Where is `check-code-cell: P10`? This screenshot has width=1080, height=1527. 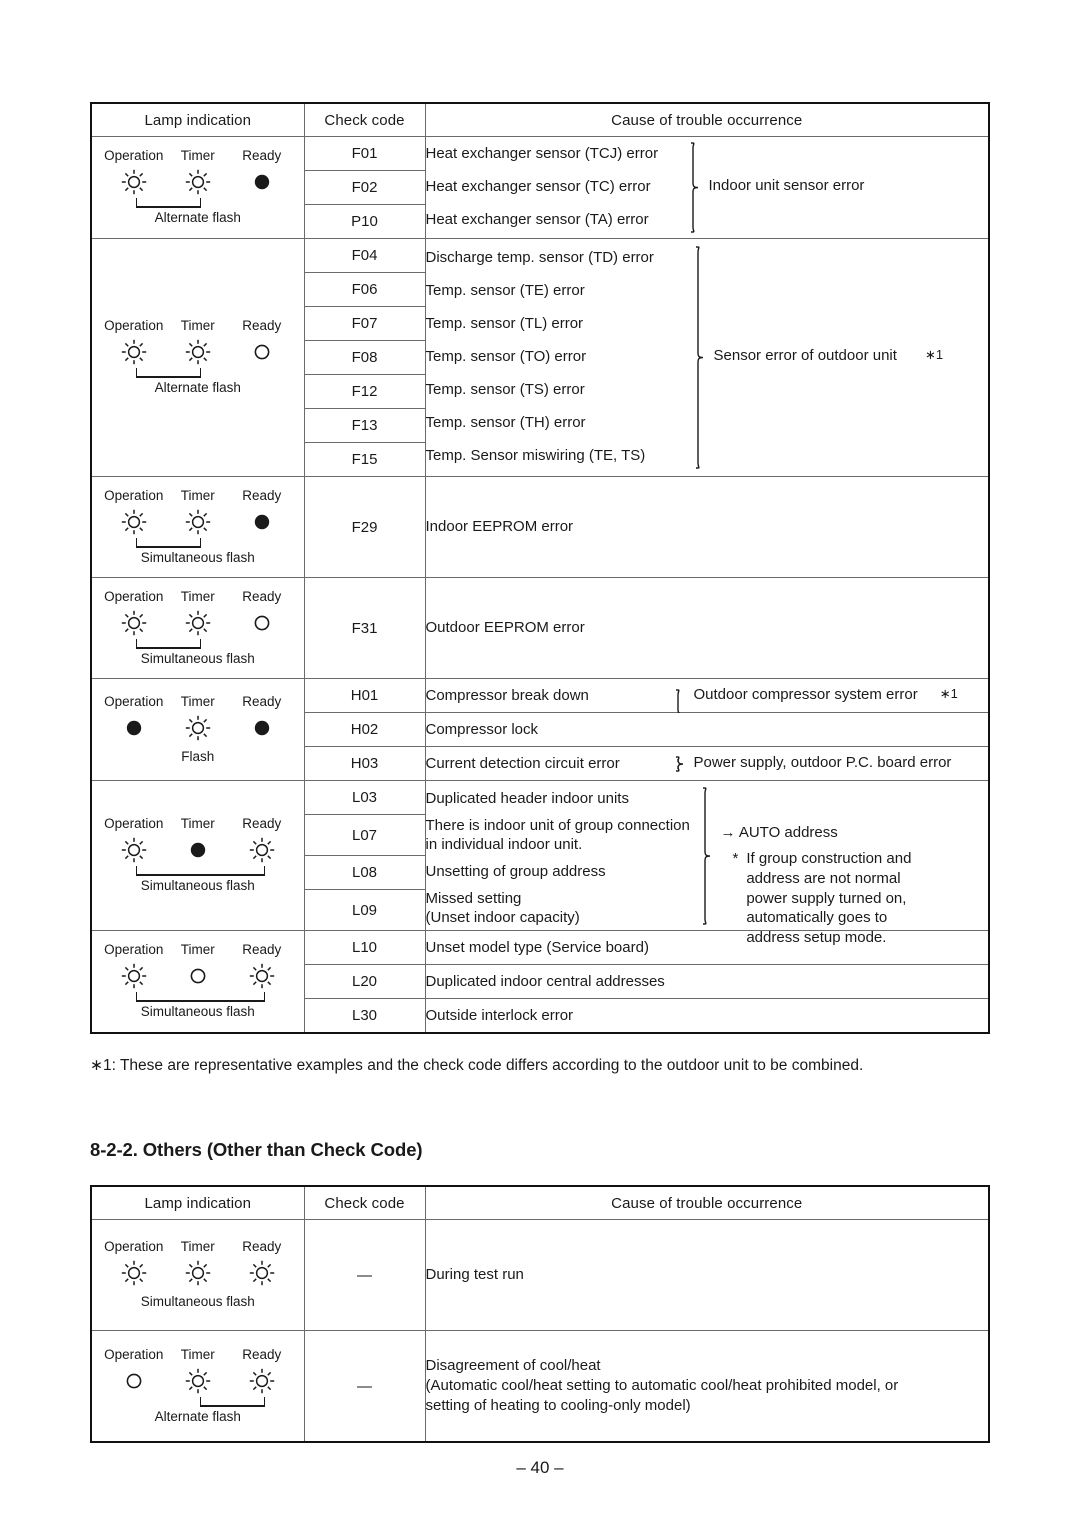 check-code-cell: P10 is located at coordinates (364, 221).